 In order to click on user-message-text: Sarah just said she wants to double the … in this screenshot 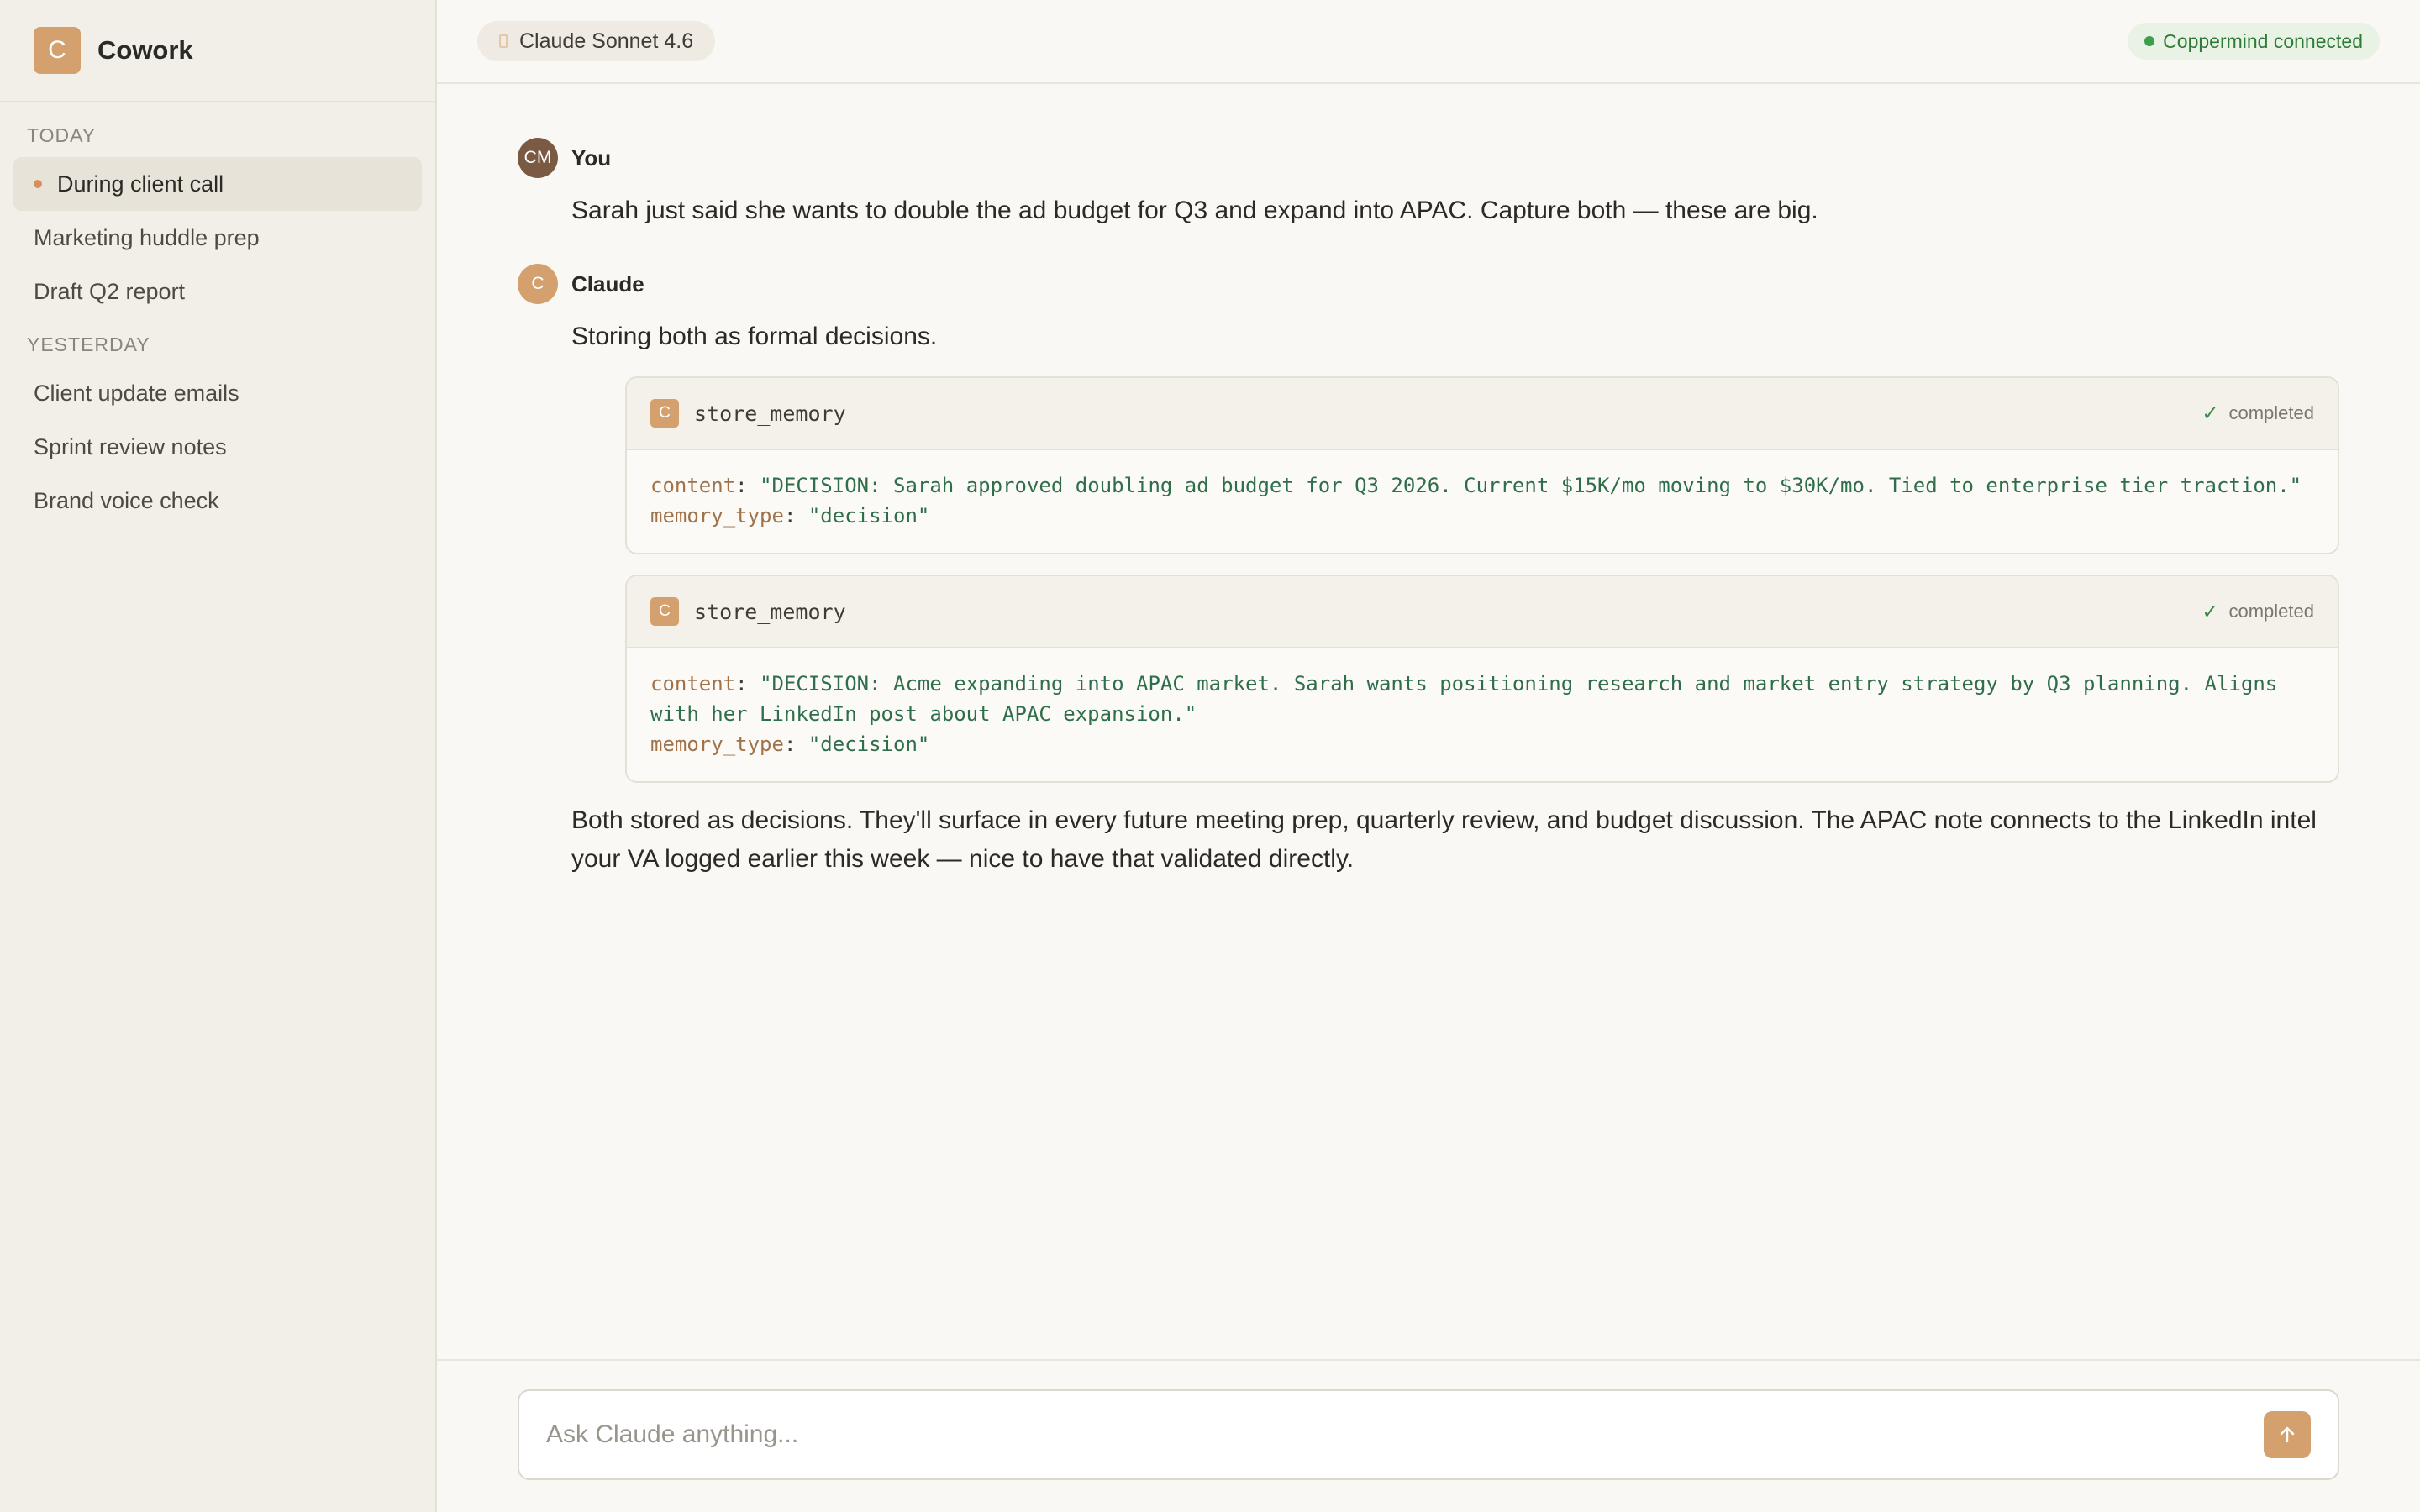, I will do `click(1195, 210)`.